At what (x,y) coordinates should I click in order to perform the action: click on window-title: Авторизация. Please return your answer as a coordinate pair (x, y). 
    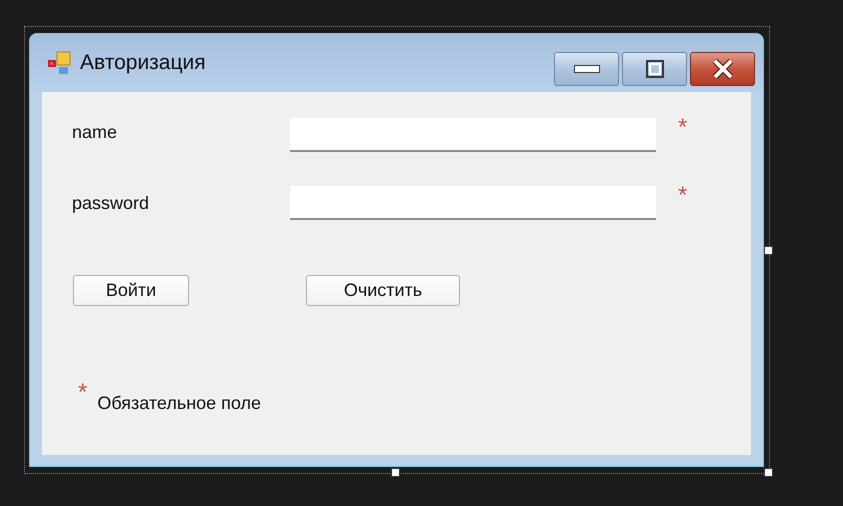
    Looking at the image, I should click on (143, 63).